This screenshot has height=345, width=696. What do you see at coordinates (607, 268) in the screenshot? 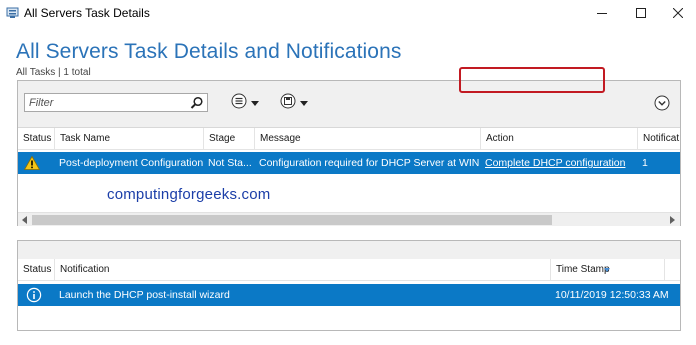
I see `sort-descending-icon` at bounding box center [607, 268].